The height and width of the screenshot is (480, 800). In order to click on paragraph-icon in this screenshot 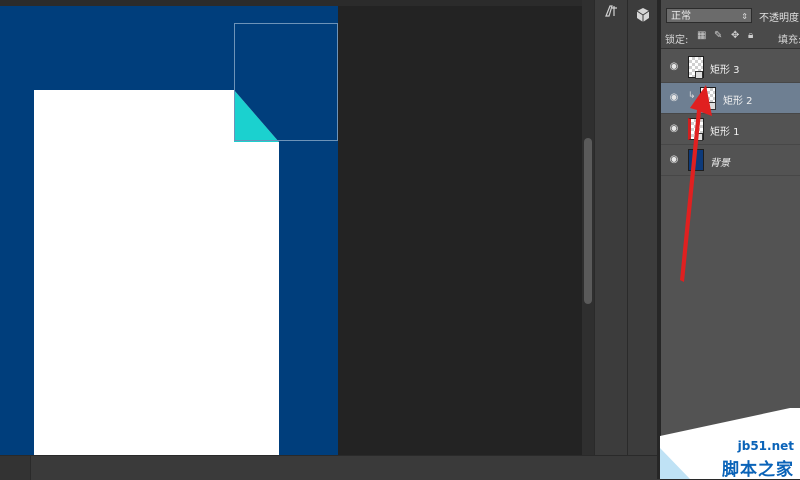, I will do `click(611, 14)`.